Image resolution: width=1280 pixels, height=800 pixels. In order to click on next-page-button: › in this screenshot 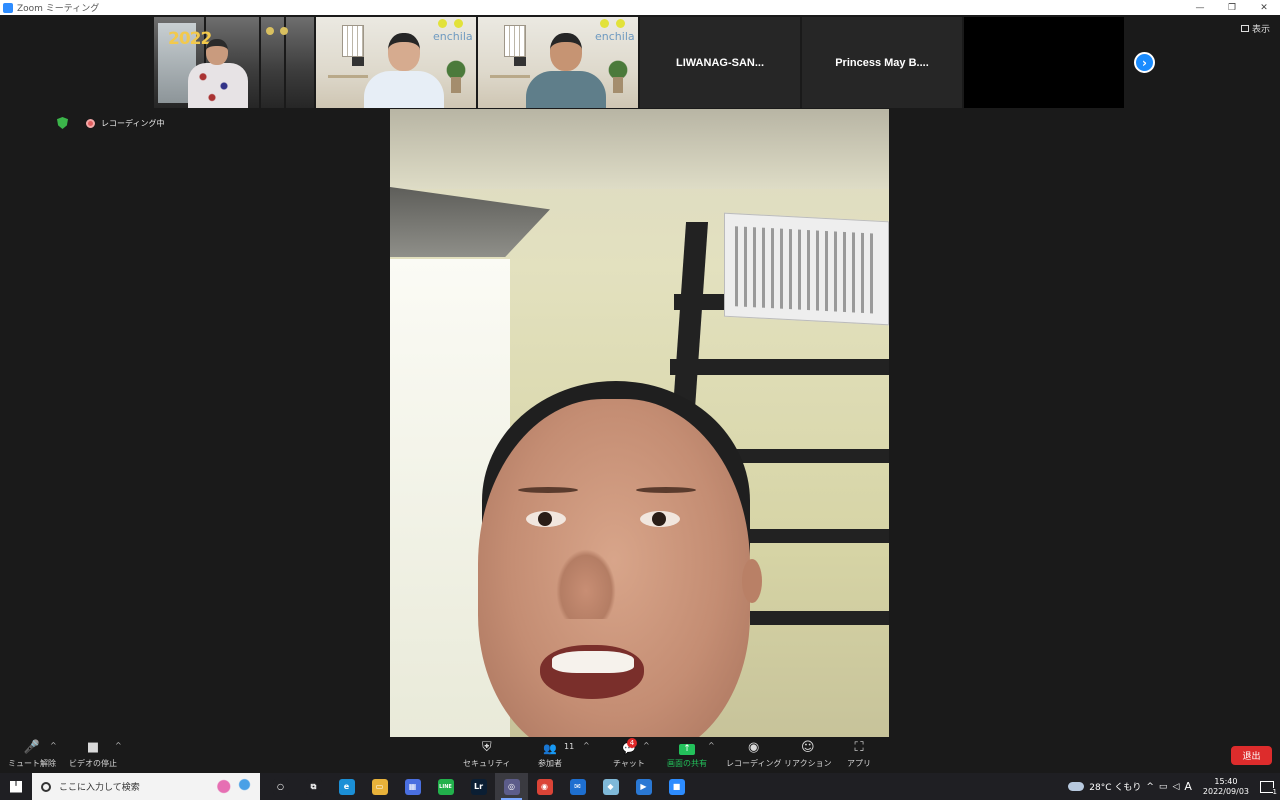, I will do `click(1144, 62)`.